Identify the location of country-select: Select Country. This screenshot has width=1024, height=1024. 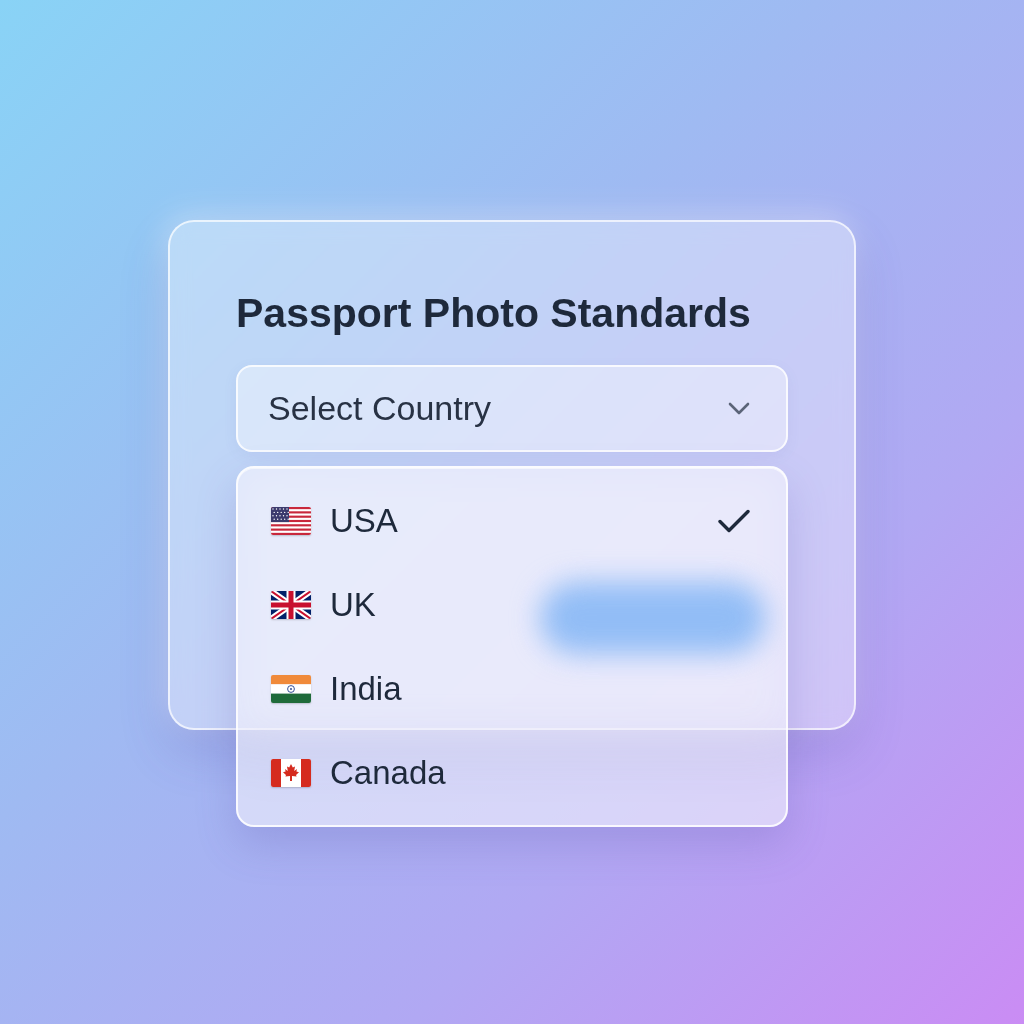
(512, 408).